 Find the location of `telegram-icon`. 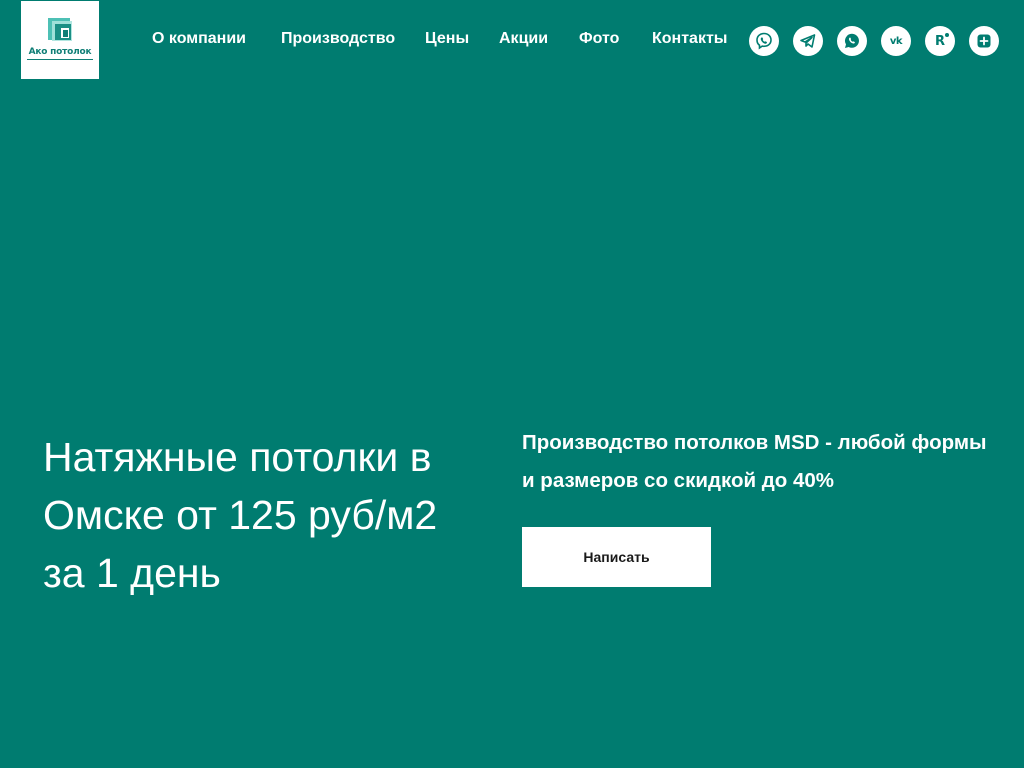

telegram-icon is located at coordinates (808, 41).